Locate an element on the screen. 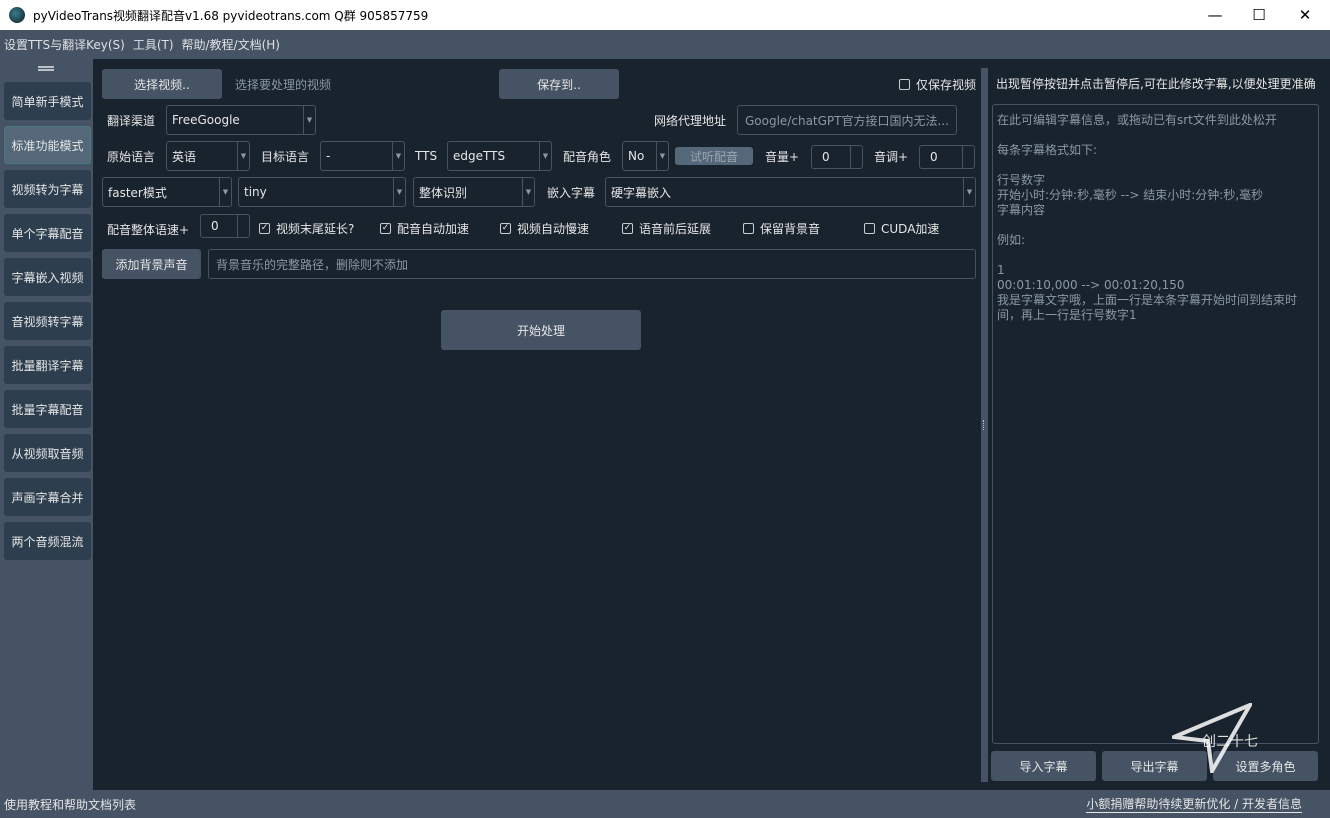  sidebar-item-mix-audio: 两个音频混流 is located at coordinates (47, 541).